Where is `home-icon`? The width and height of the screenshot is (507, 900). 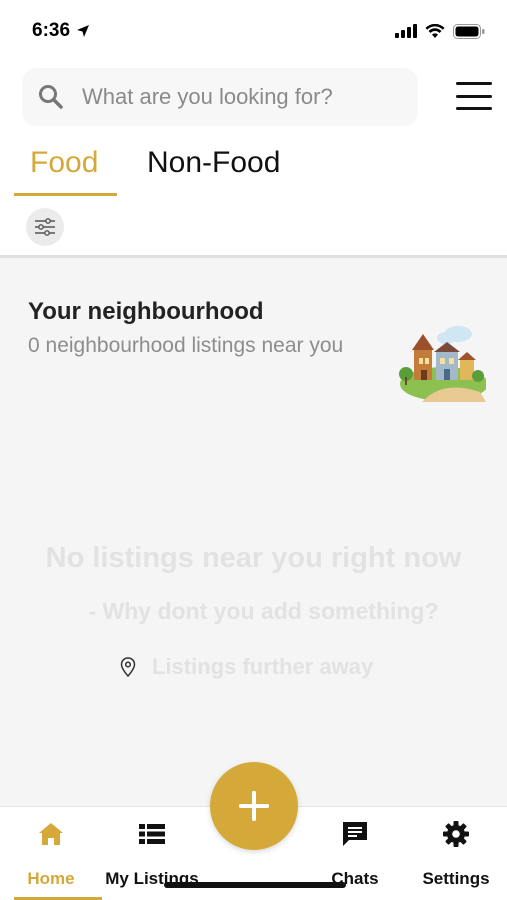
home-icon is located at coordinates (51, 834).